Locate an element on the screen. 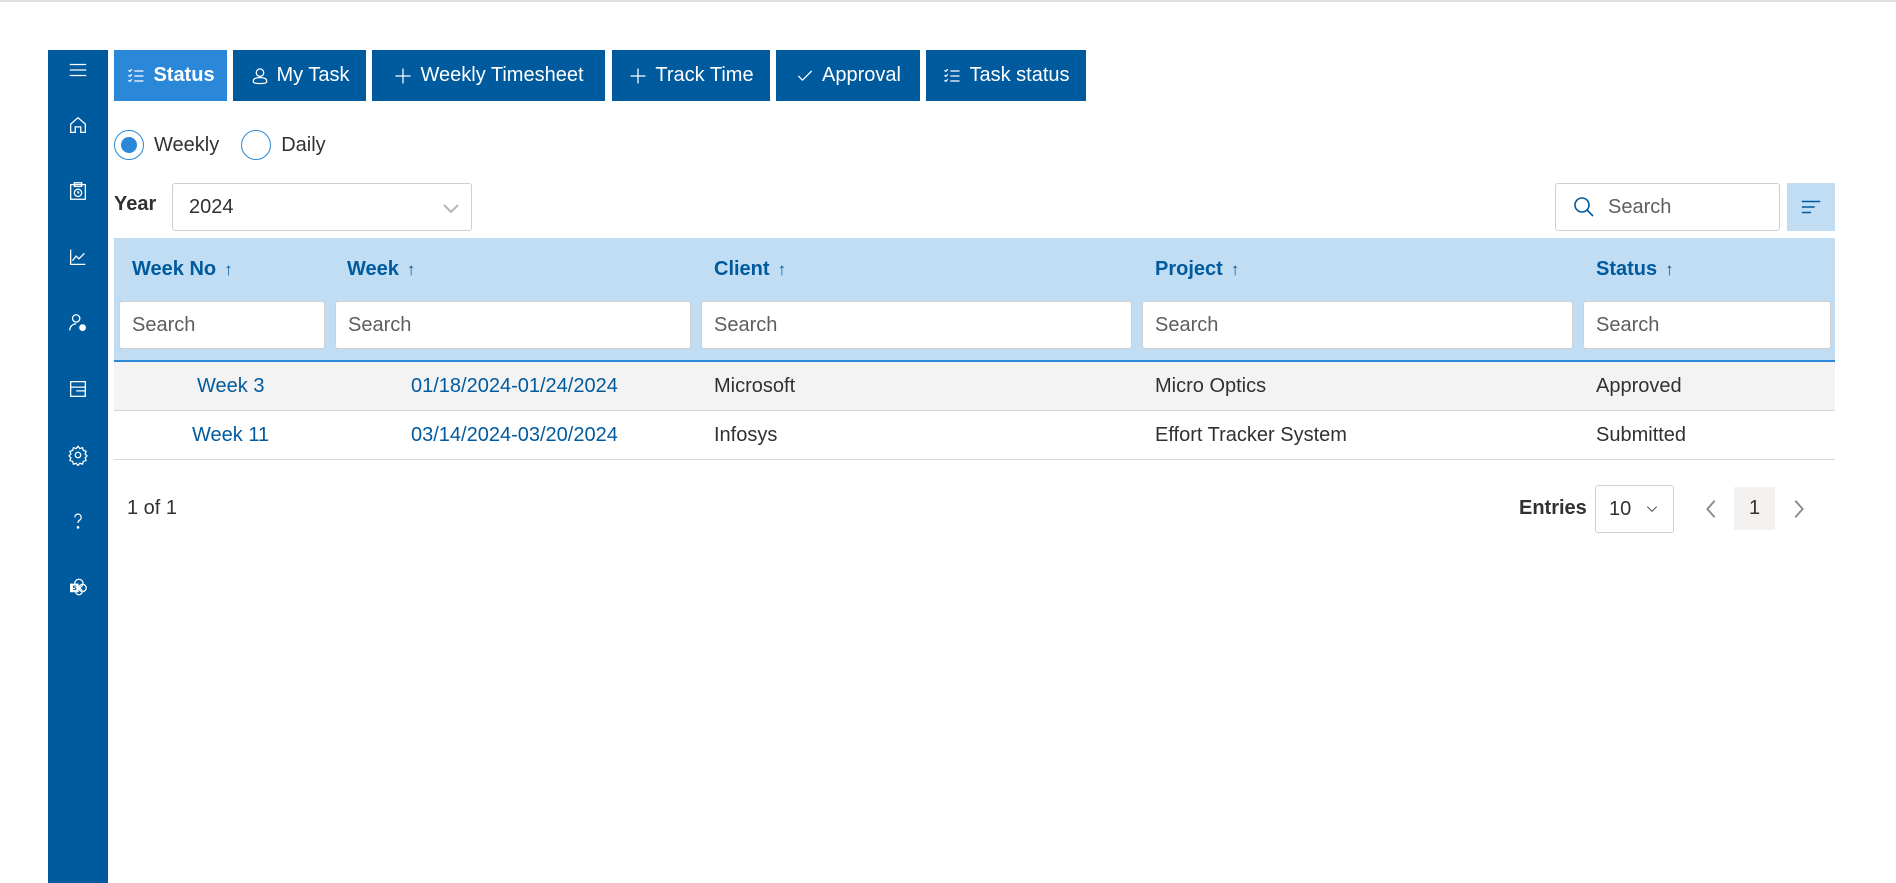 This screenshot has height=883, width=1896. home-icon is located at coordinates (78, 124).